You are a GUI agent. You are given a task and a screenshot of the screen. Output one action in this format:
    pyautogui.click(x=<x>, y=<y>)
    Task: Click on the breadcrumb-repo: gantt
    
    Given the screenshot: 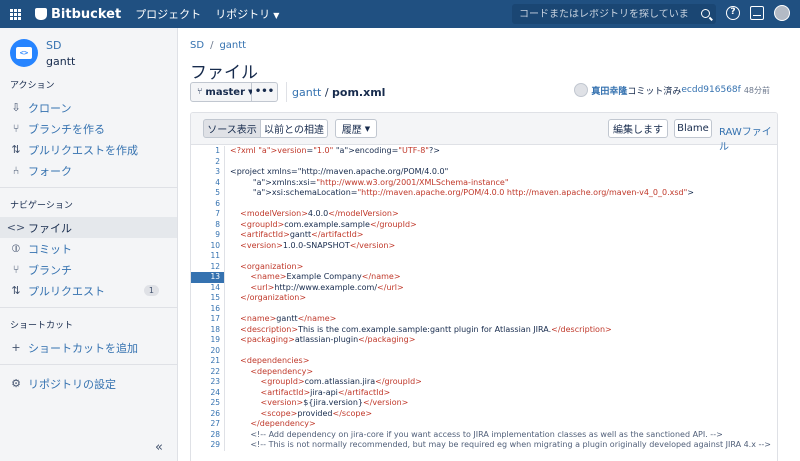 What is the action you would take?
    pyautogui.click(x=232, y=45)
    